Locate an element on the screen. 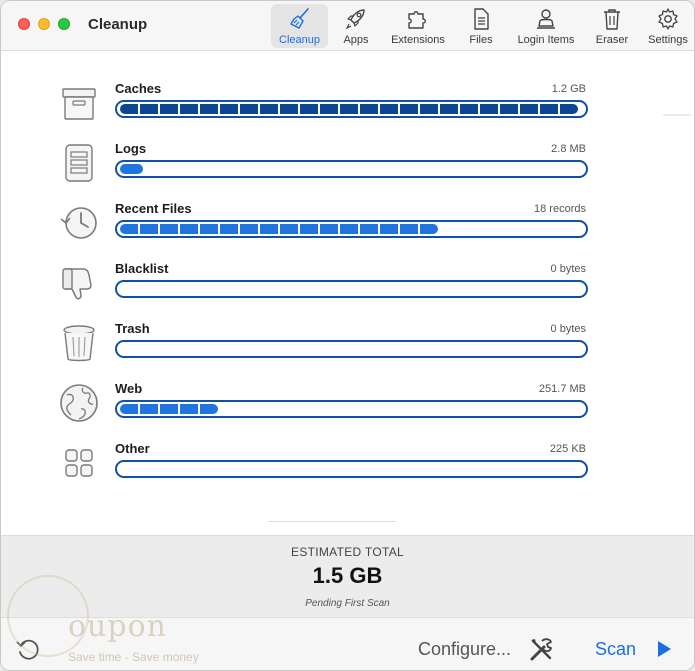 Image resolution: width=695 pixels, height=671 pixels. tab-apps: Apps is located at coordinates (356, 26).